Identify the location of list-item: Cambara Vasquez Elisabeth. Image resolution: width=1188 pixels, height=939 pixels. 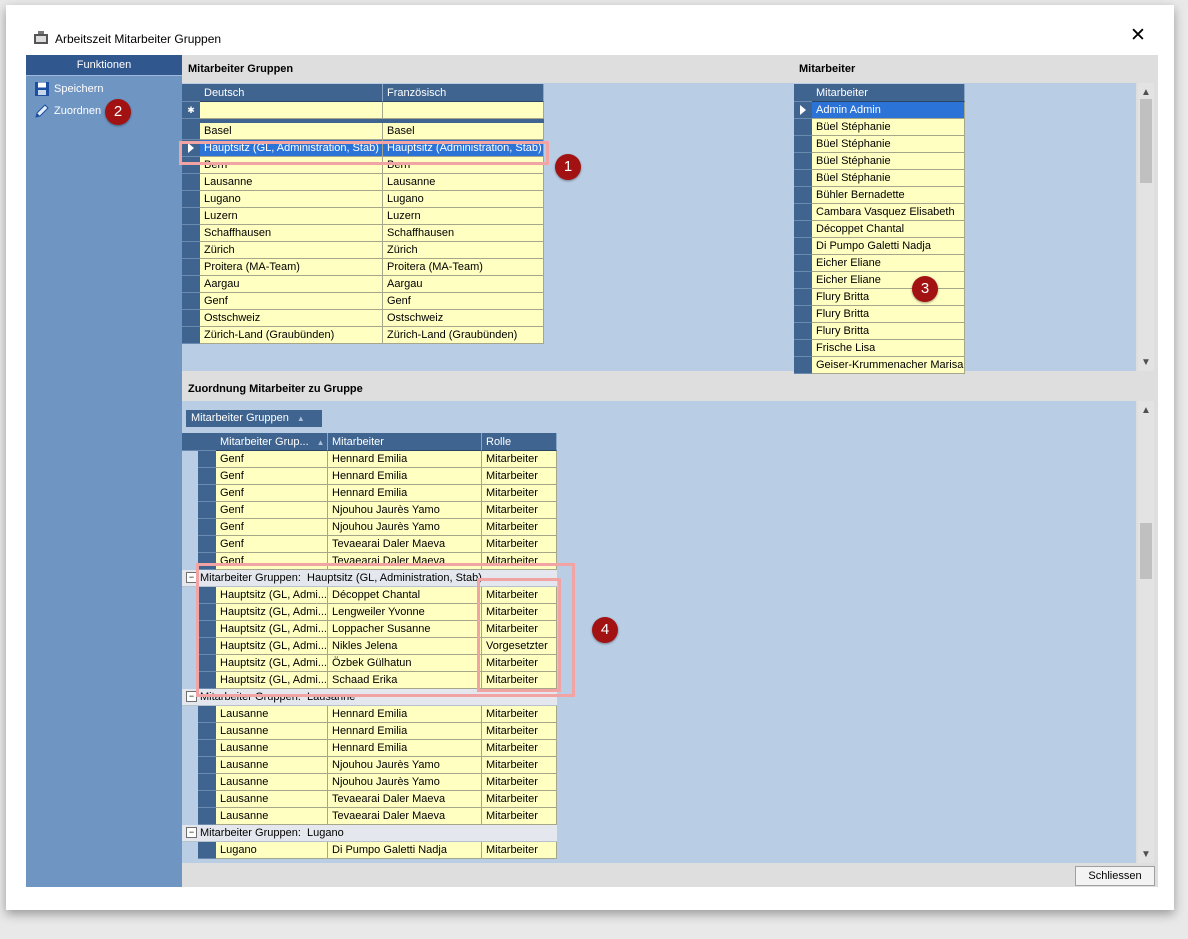
(888, 212).